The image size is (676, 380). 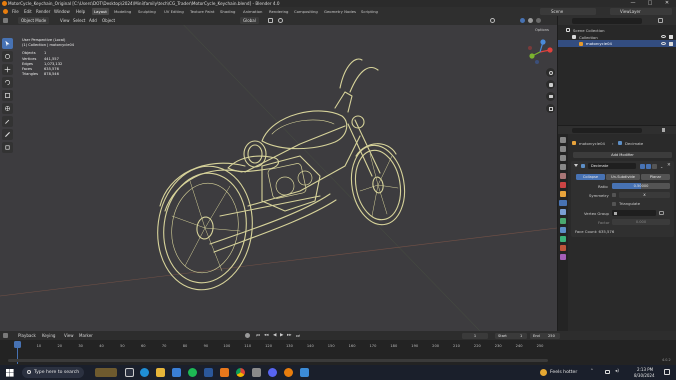 What do you see at coordinates (644, 195) in the screenshot?
I see `symmetry-axis-dropdown: X` at bounding box center [644, 195].